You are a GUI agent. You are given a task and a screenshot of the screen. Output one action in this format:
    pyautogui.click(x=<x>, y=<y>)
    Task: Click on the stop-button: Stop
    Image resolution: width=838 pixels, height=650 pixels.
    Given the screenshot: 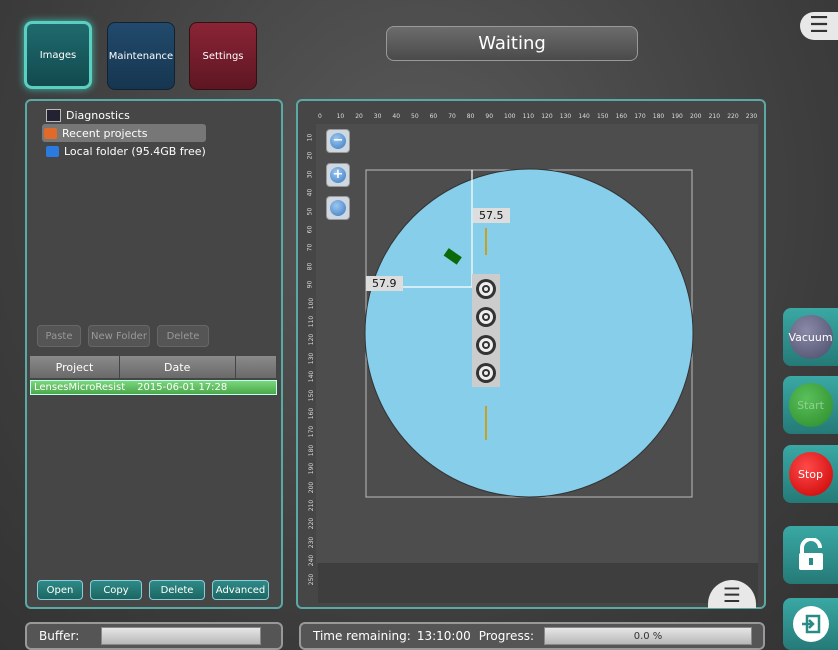 What is the action you would take?
    pyautogui.click(x=810, y=474)
    